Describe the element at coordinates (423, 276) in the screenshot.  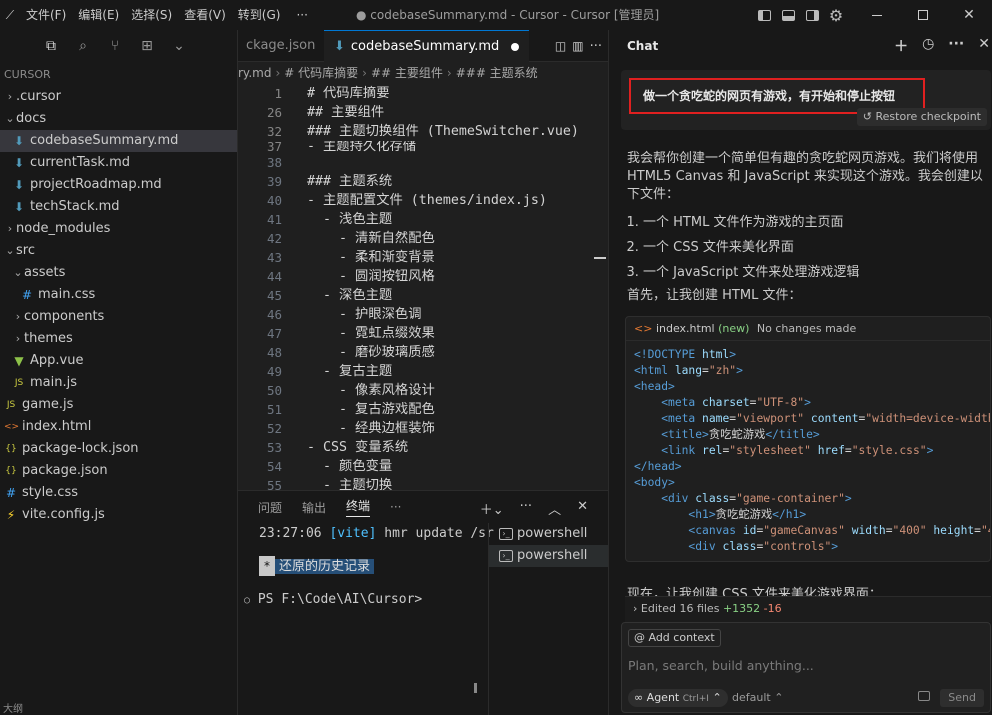
I see `code-line: 44 - 圆润按钮风格` at that location.